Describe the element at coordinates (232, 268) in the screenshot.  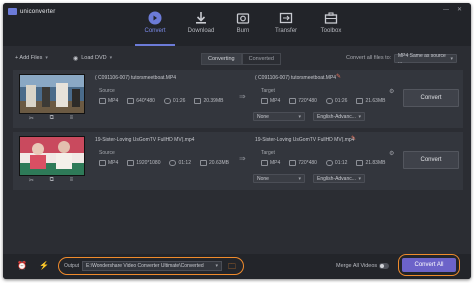
I see `open-folder-icon: 🗀` at that location.